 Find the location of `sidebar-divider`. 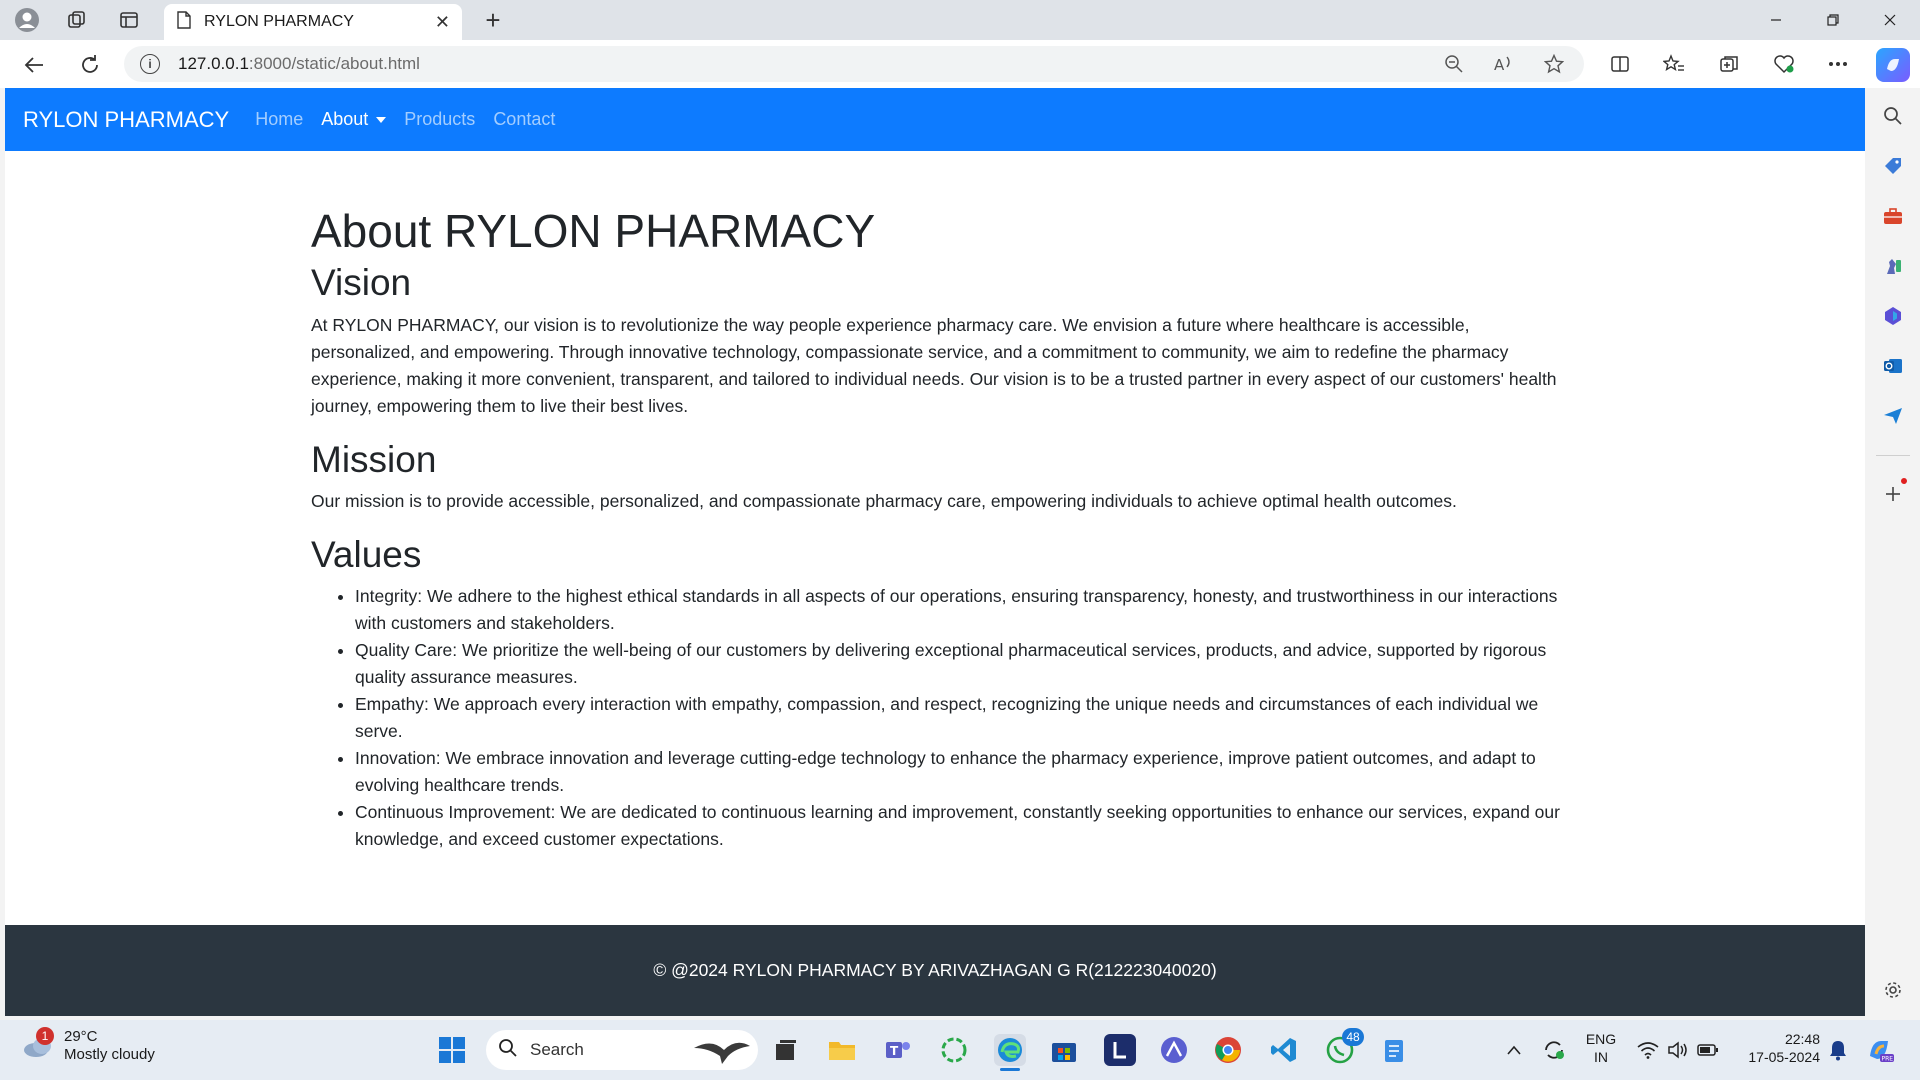

sidebar-divider is located at coordinates (1893, 455).